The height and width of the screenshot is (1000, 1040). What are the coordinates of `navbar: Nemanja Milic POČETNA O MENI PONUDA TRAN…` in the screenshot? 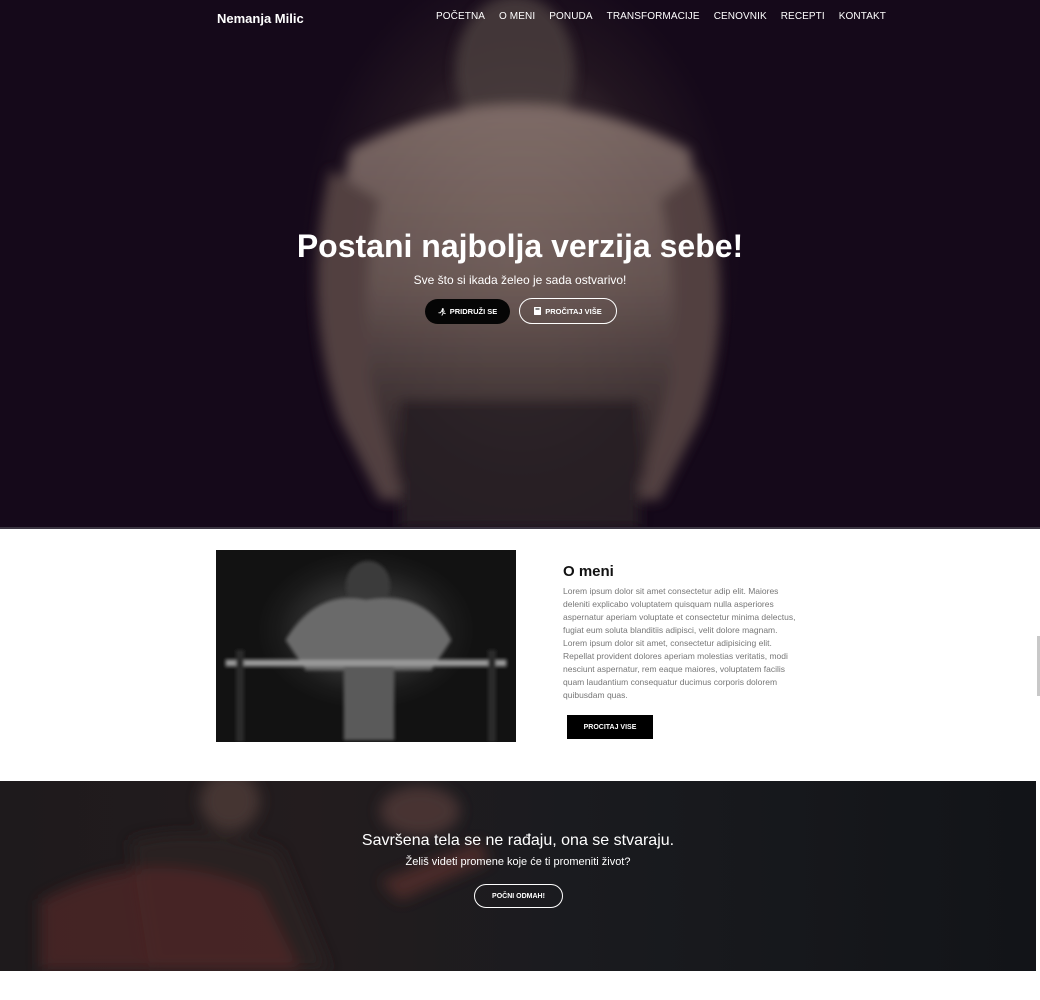 It's located at (520, 18).